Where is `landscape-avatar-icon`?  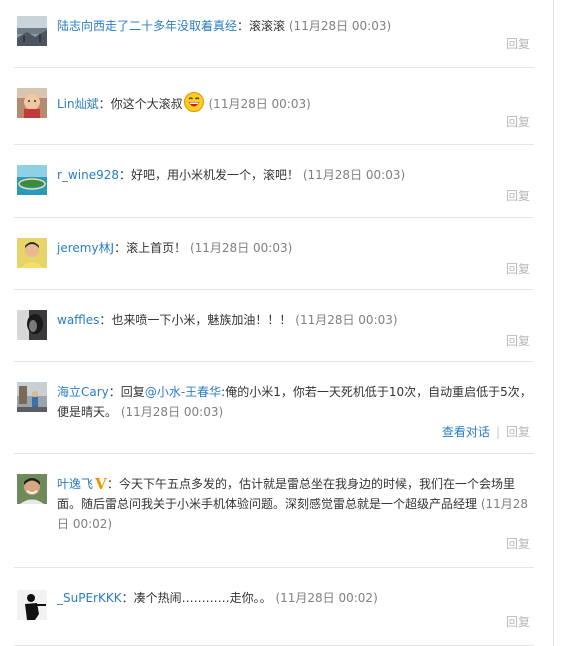
landscape-avatar-icon is located at coordinates (32, 31).